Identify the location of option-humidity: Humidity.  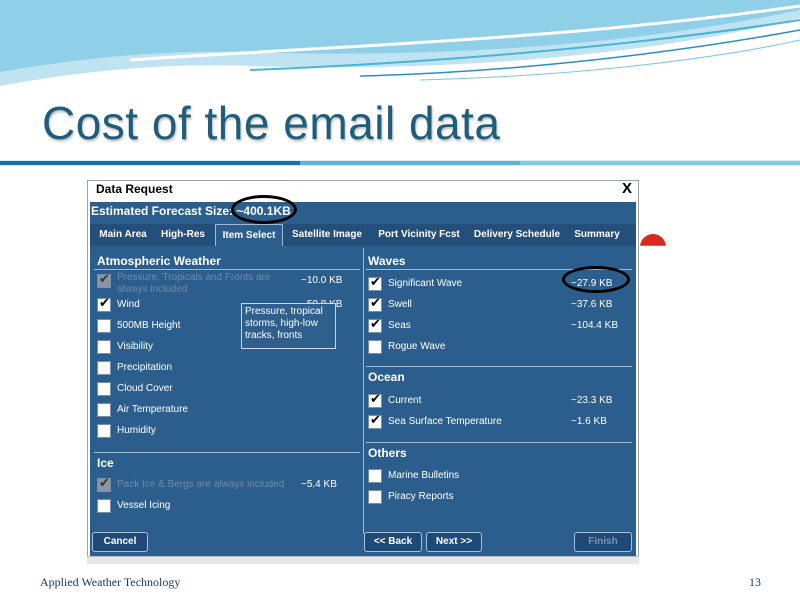
(197, 432).